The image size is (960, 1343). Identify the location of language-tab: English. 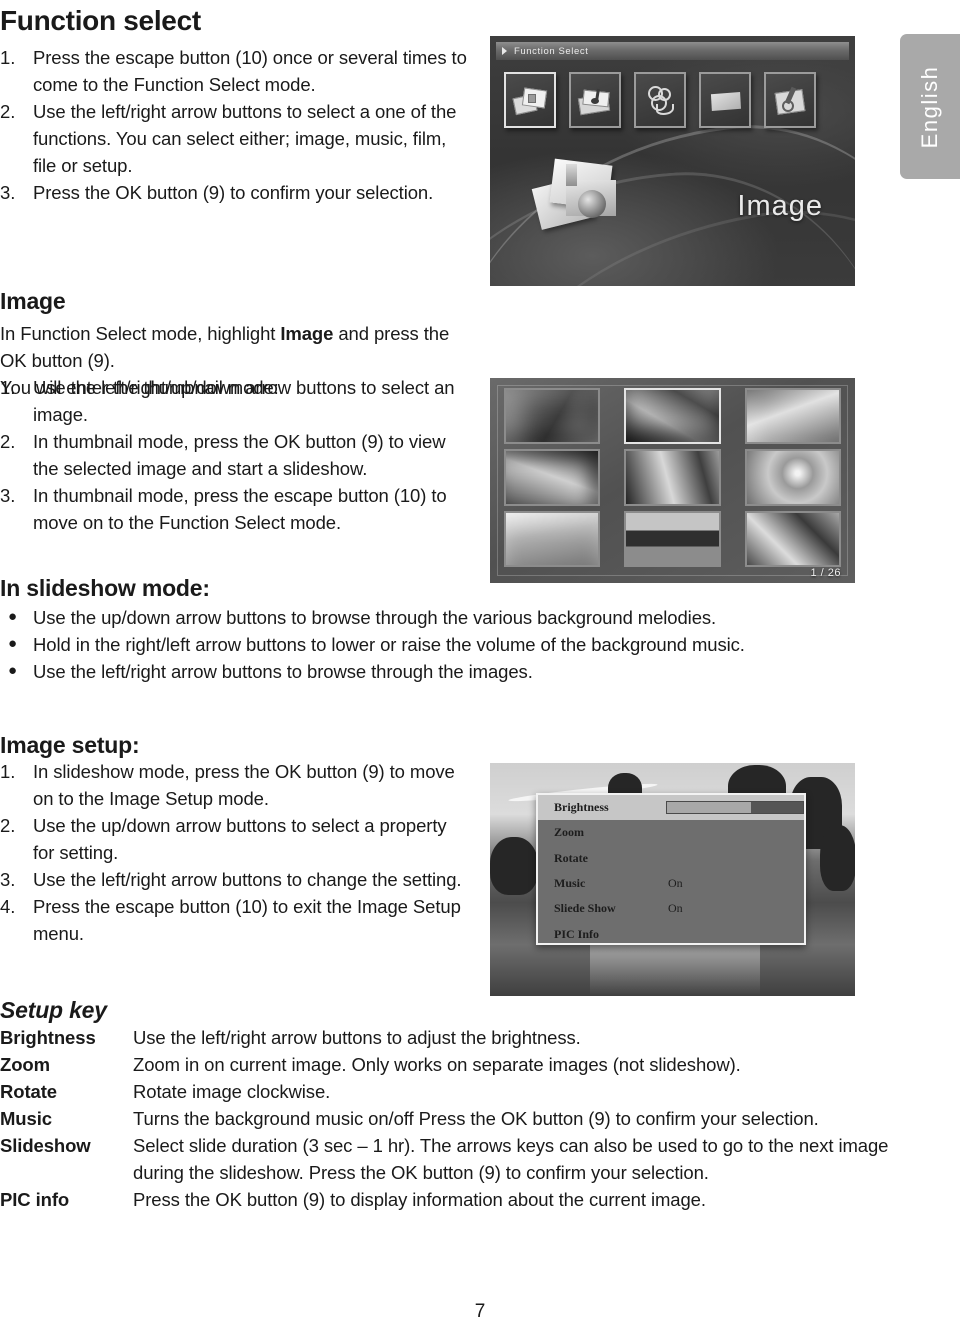
(930, 106).